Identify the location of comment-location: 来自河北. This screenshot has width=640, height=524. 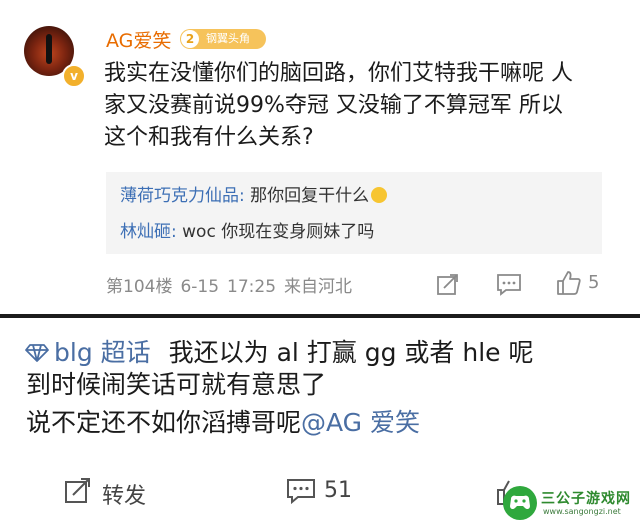
(318, 287).